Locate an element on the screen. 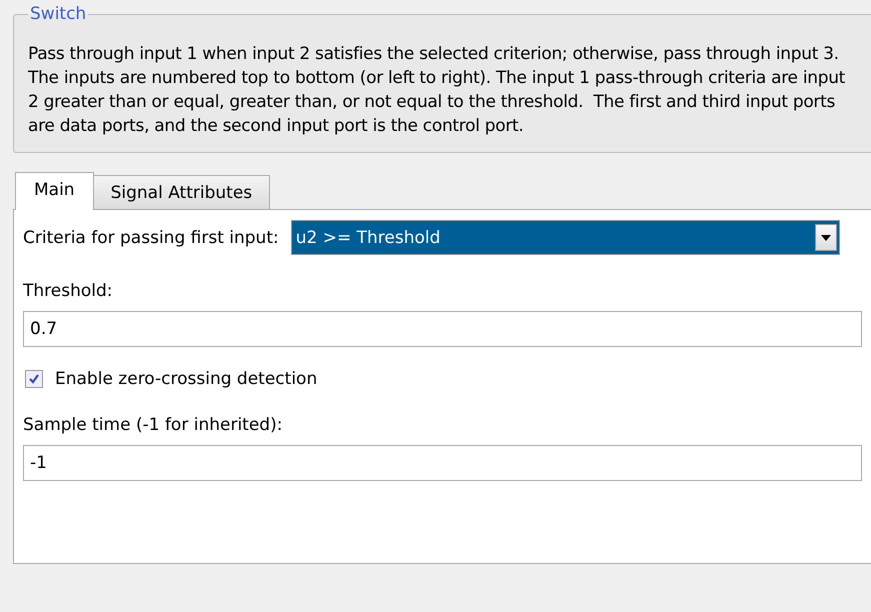  criteria-dropdown: u2 >= Threshold is located at coordinates (565, 237).